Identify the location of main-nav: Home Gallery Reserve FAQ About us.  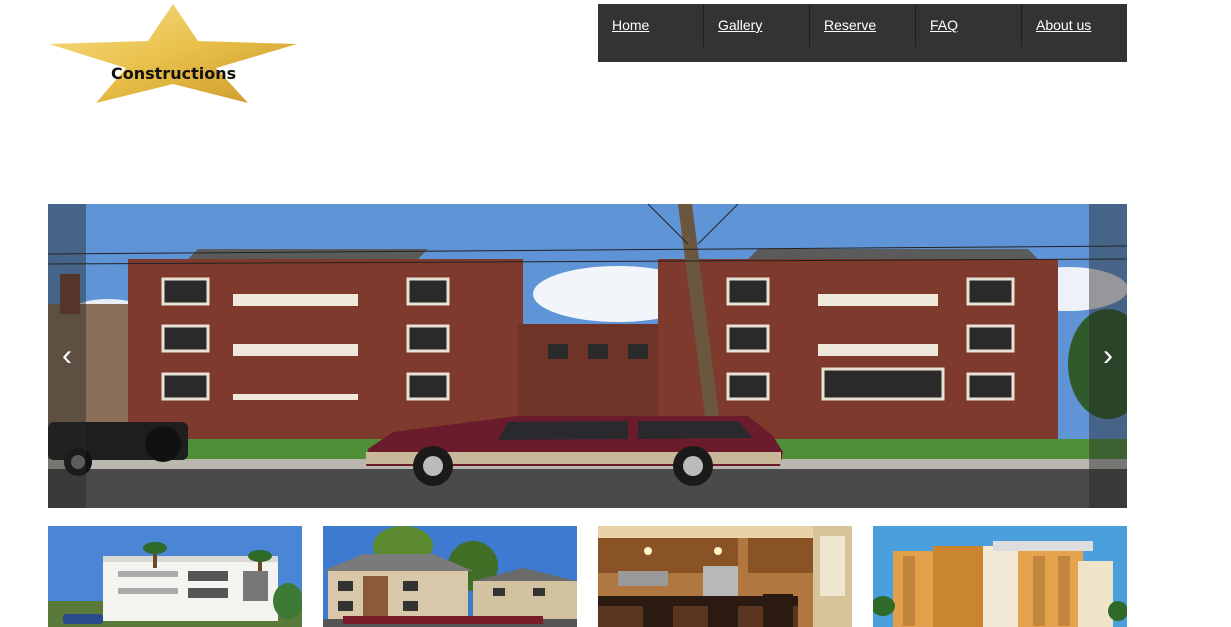
(862, 33).